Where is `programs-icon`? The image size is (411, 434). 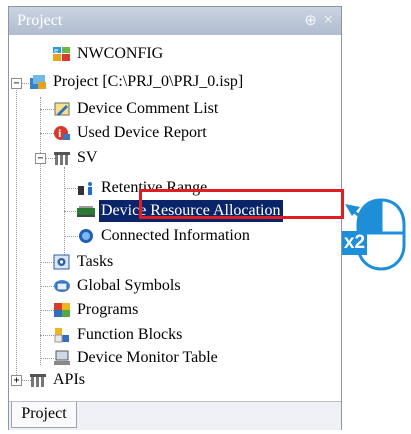 programs-icon is located at coordinates (62, 310).